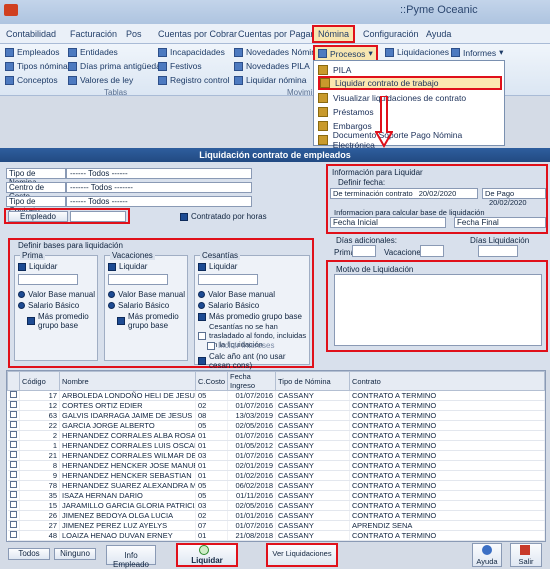  I want to click on cesantias-salario-radio: Salario Básico, so click(228, 305).